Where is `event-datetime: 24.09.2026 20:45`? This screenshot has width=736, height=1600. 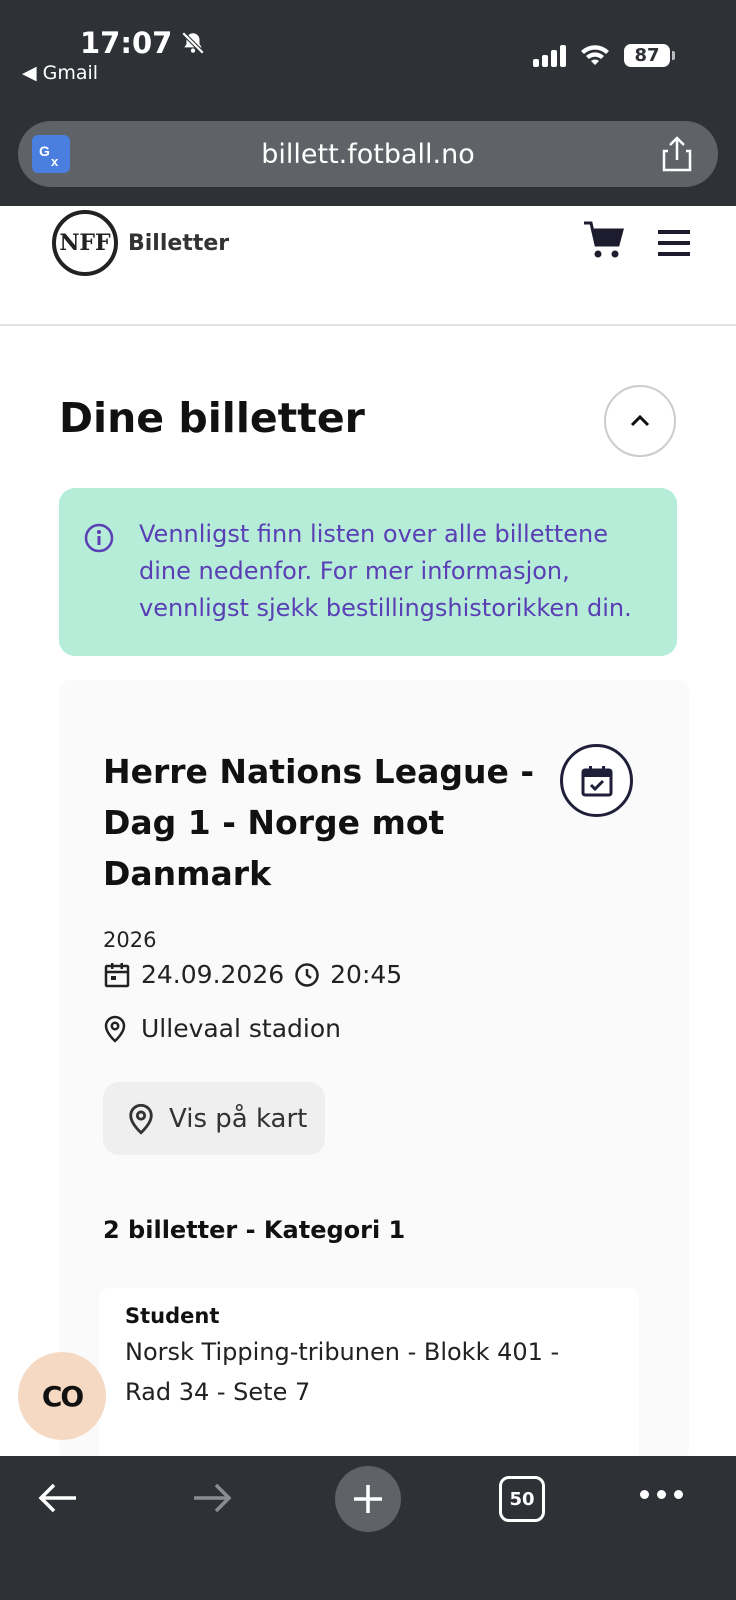 event-datetime: 24.09.2026 20:45 is located at coordinates (252, 974).